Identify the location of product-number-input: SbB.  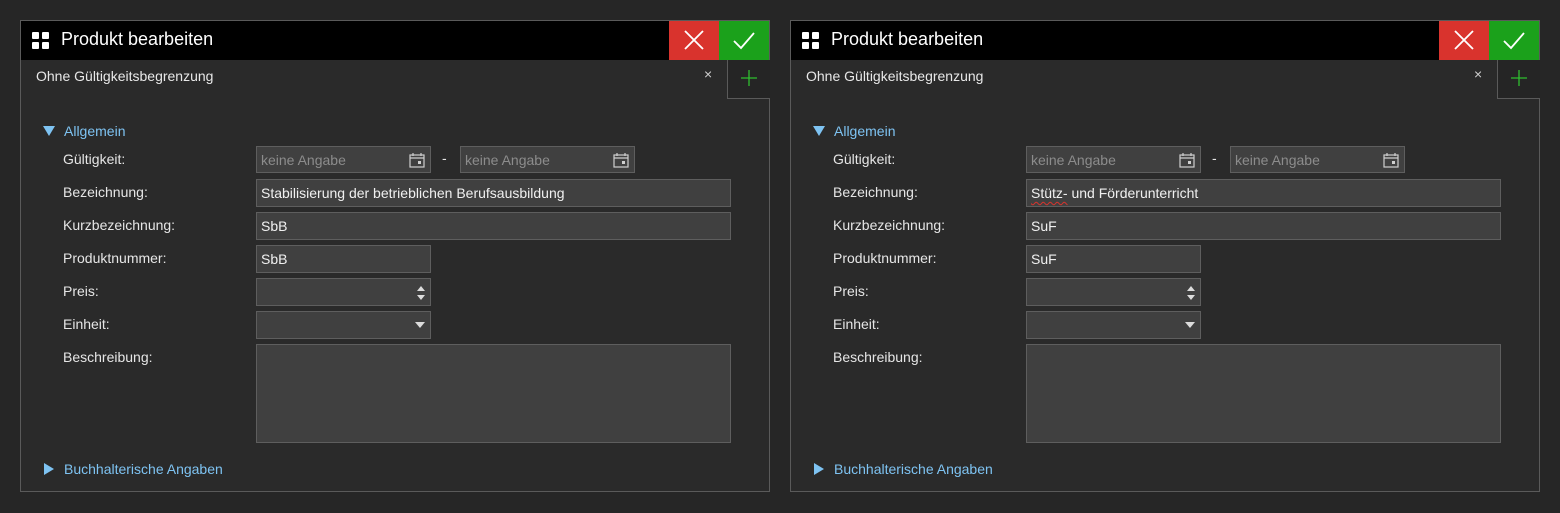
(343, 259).